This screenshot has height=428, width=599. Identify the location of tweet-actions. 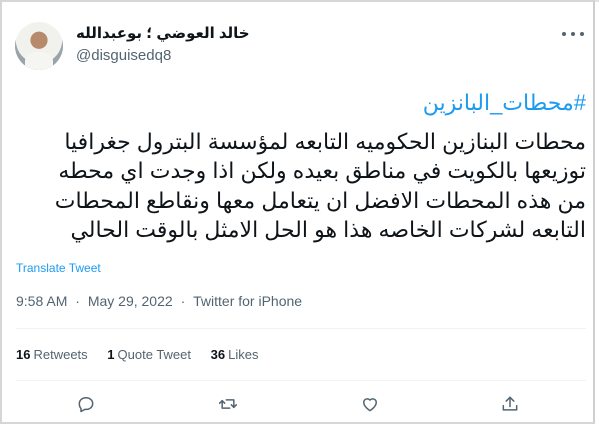
(300, 405).